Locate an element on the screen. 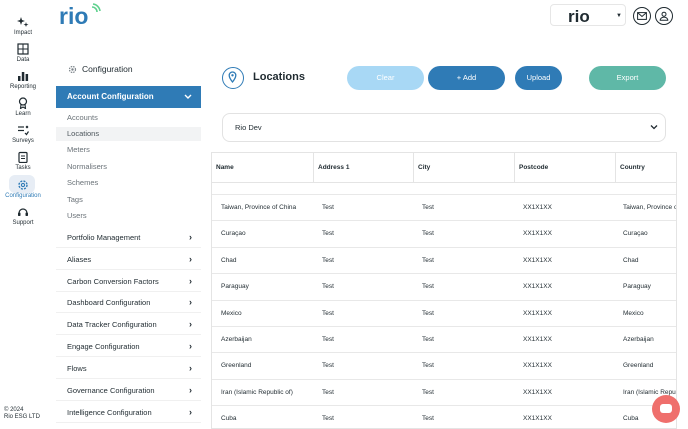 Image resolution: width=688 pixels, height=429 pixels. nav-learn: Learn is located at coordinates (23, 107).